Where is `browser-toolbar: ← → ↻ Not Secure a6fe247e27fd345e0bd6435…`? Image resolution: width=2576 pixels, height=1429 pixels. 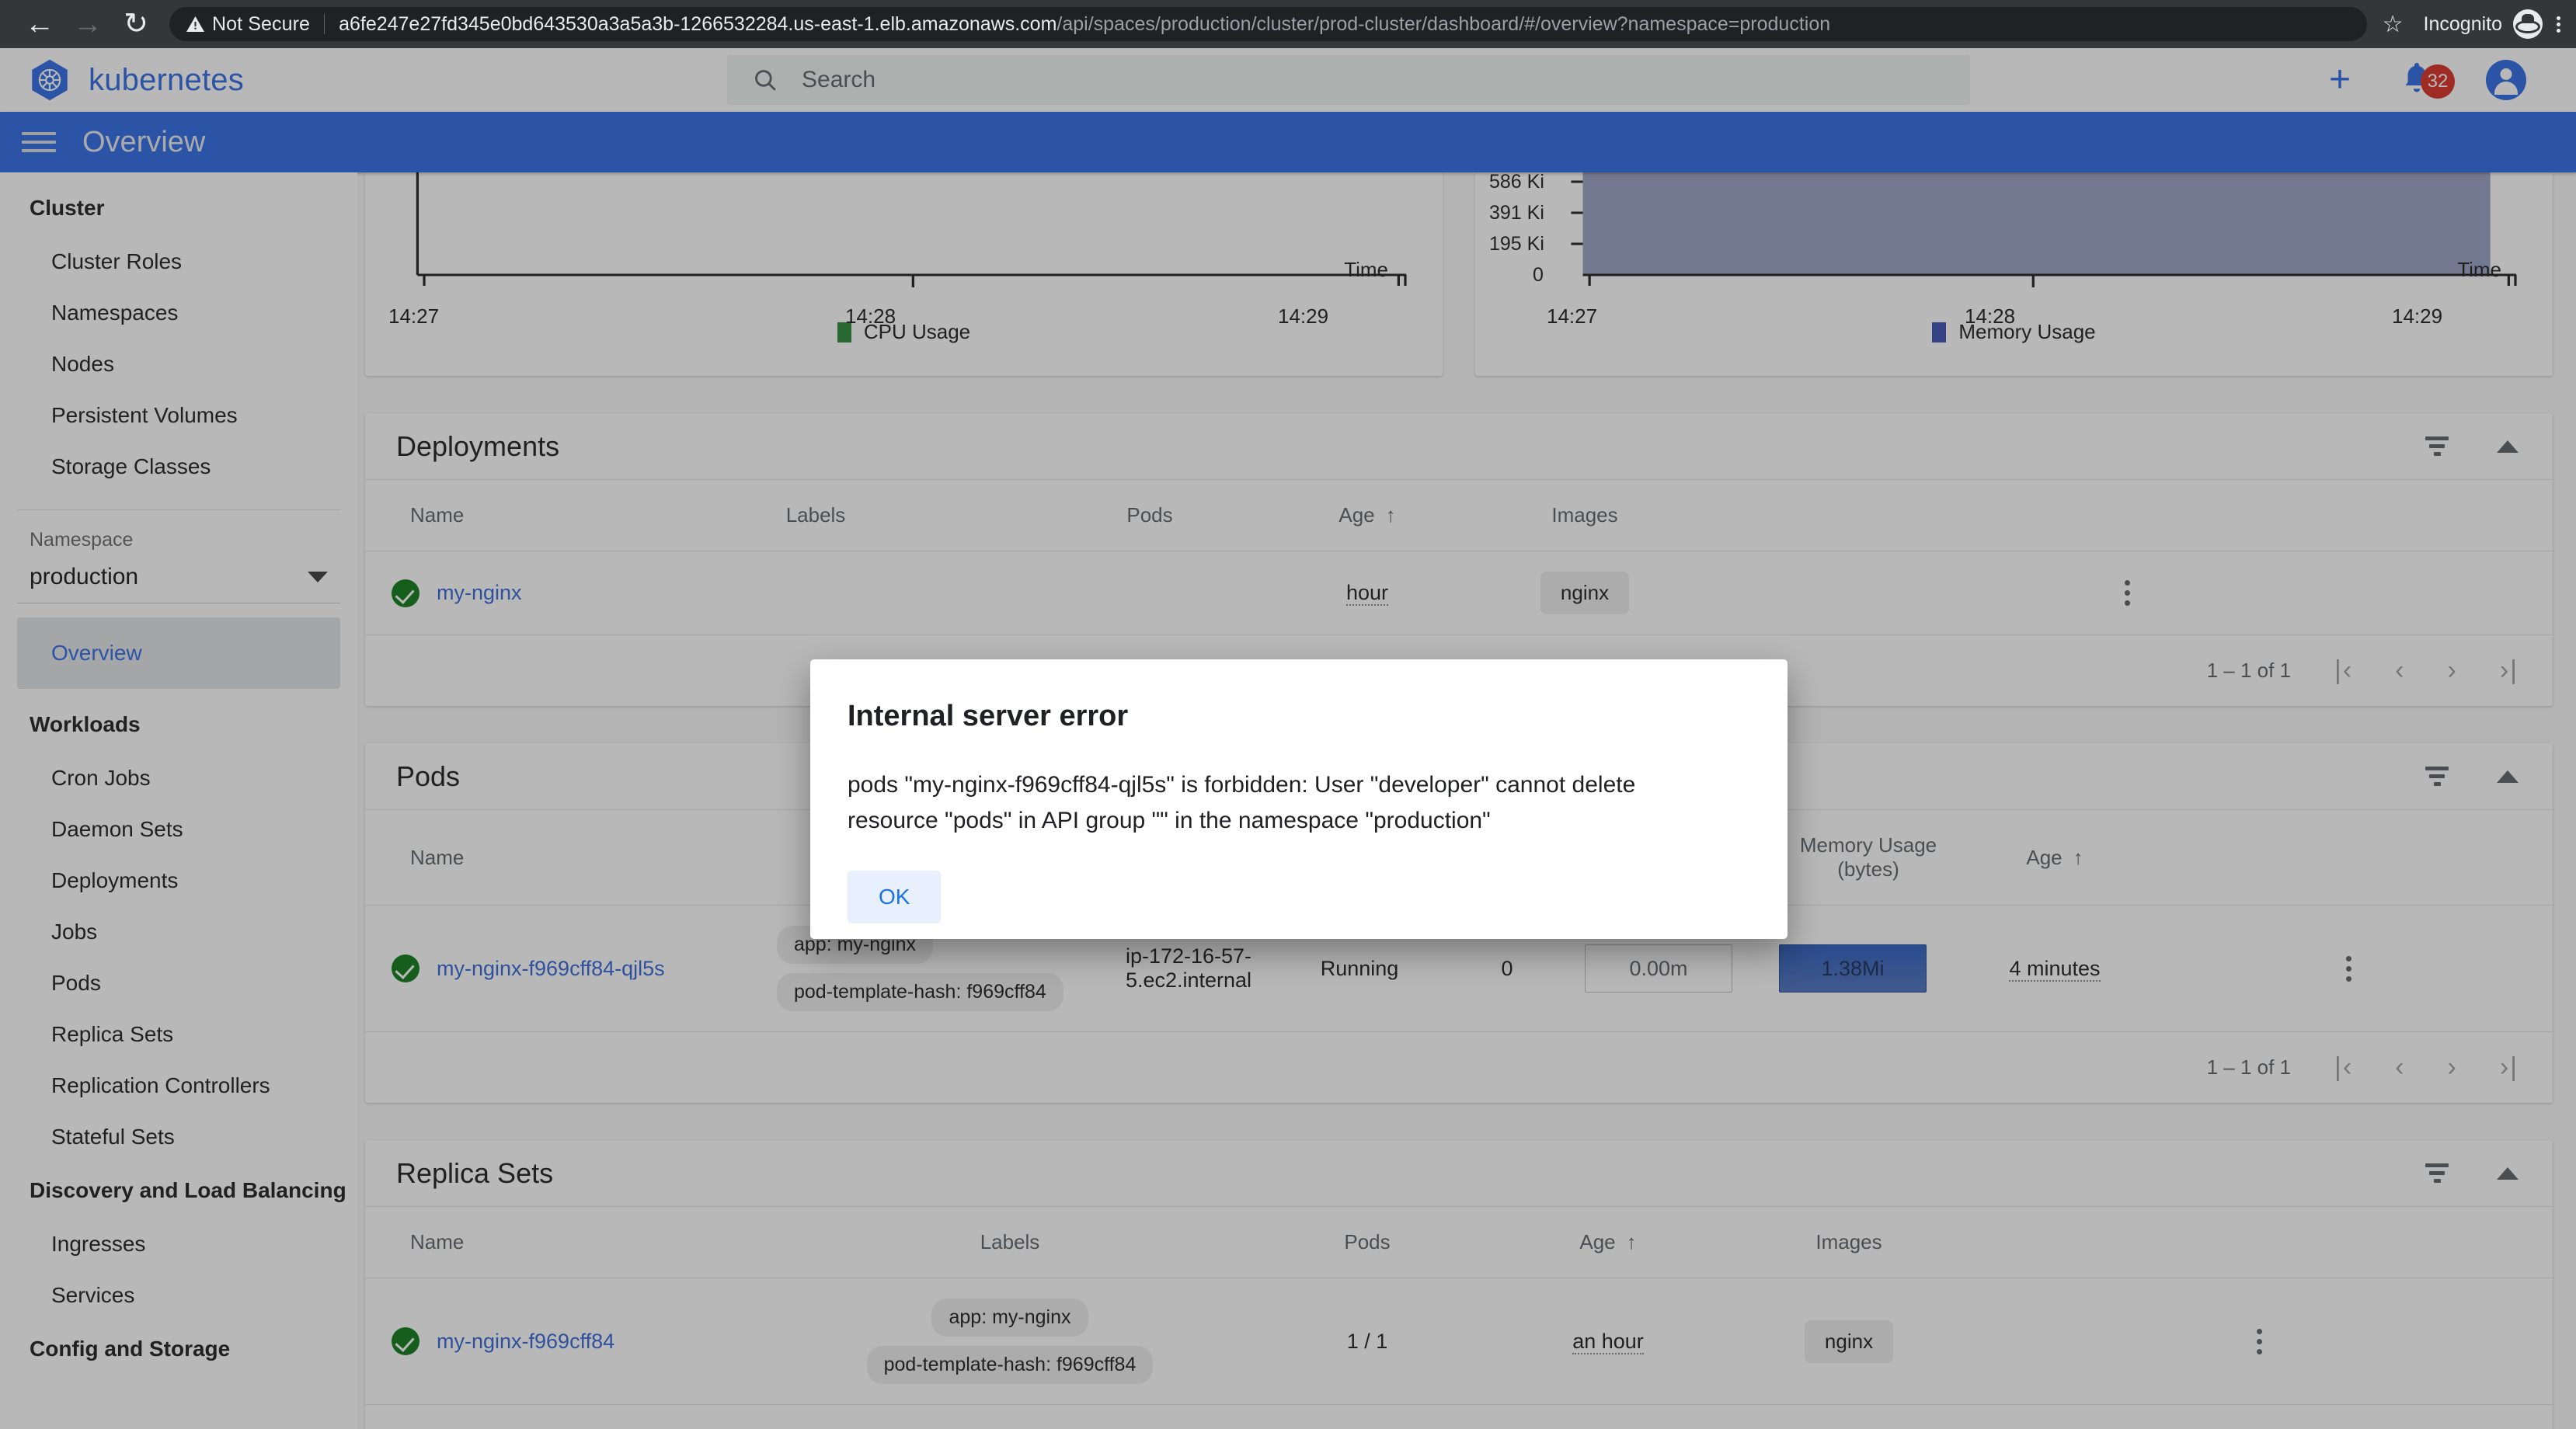
browser-toolbar: ← → ↻ Not Secure a6fe247e27fd345e0bd6435… is located at coordinates (1288, 24).